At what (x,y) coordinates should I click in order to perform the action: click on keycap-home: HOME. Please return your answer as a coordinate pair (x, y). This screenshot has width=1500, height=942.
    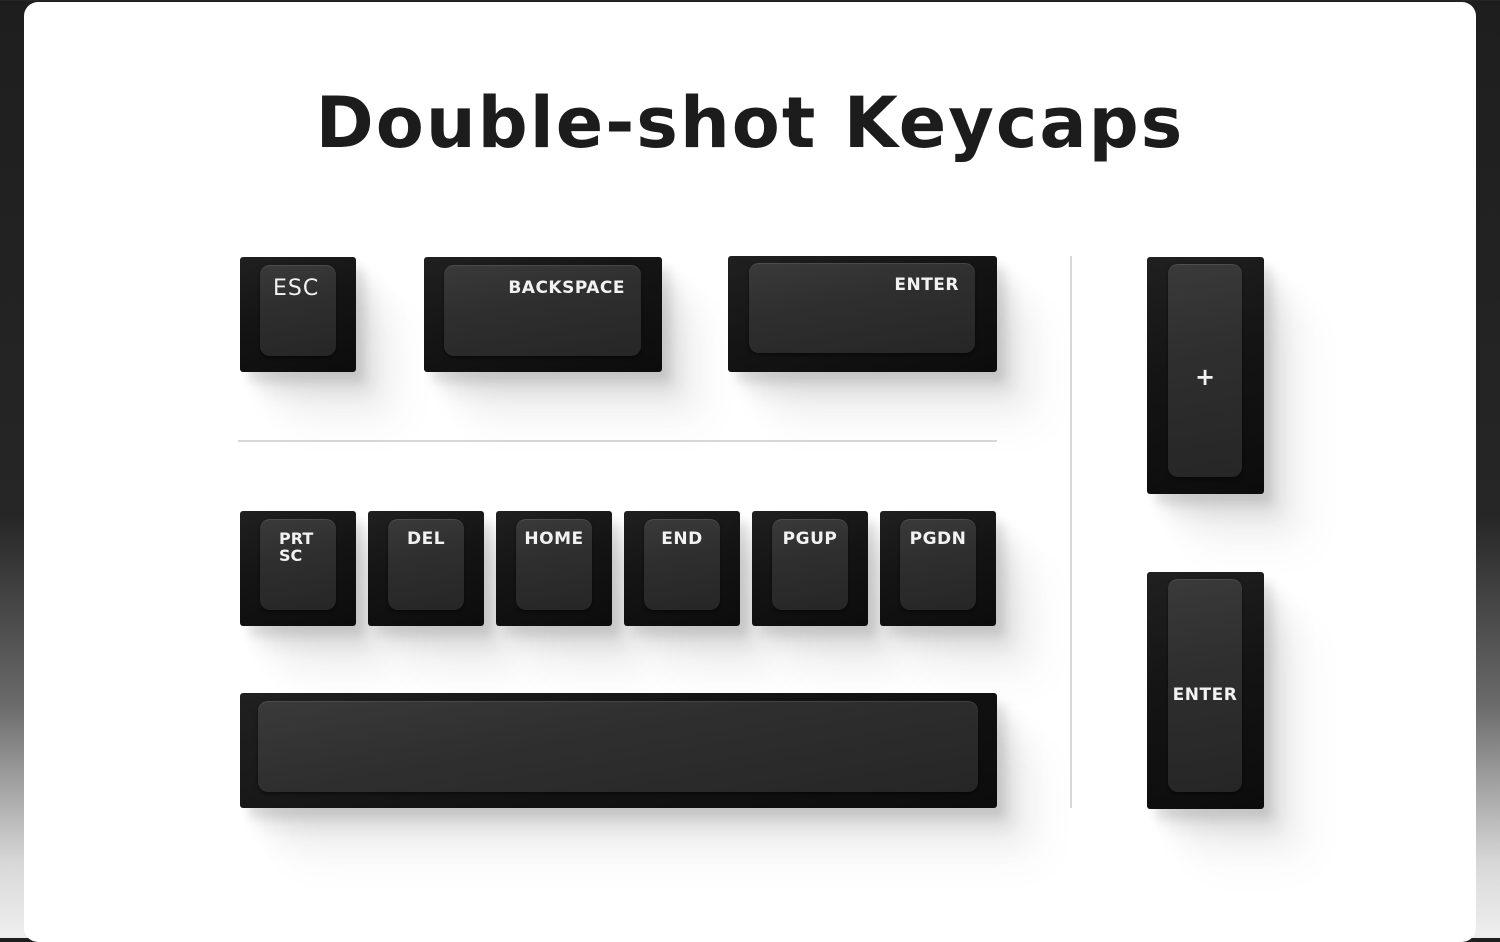
    Looking at the image, I should click on (554, 568).